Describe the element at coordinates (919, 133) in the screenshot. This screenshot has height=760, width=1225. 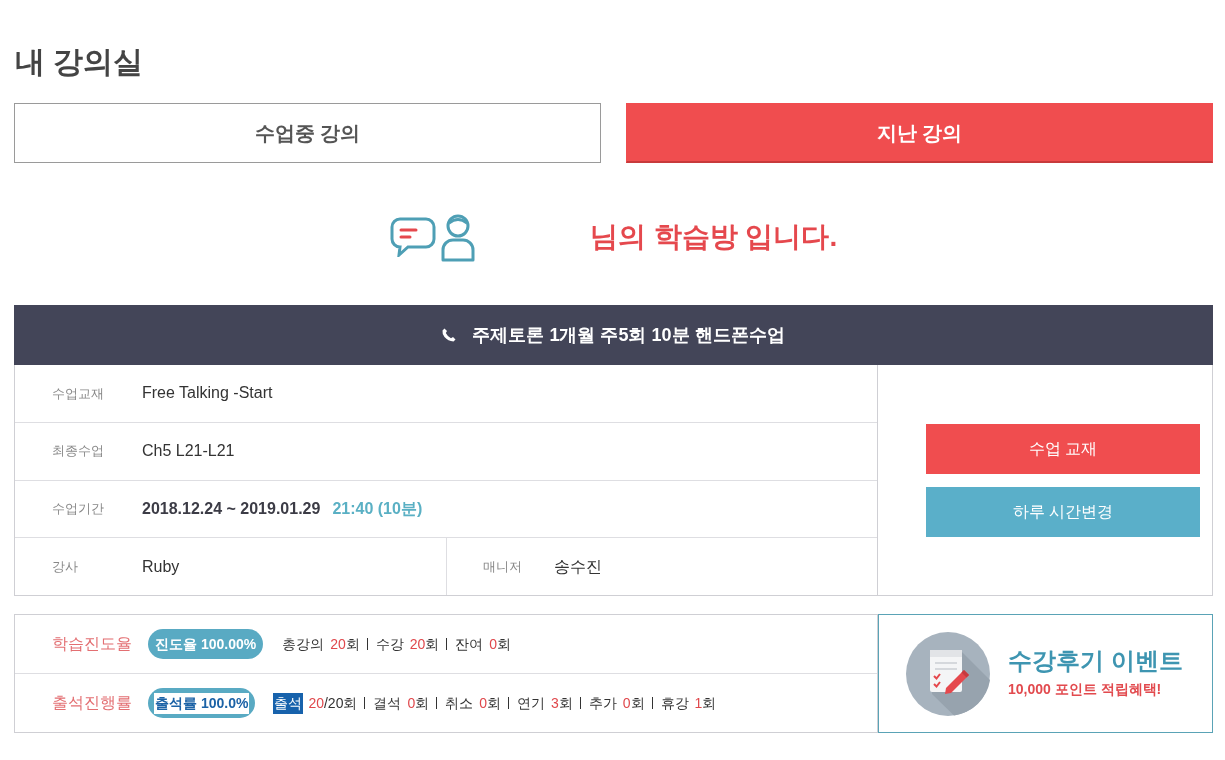
I see `tab: 지난 강의` at that location.